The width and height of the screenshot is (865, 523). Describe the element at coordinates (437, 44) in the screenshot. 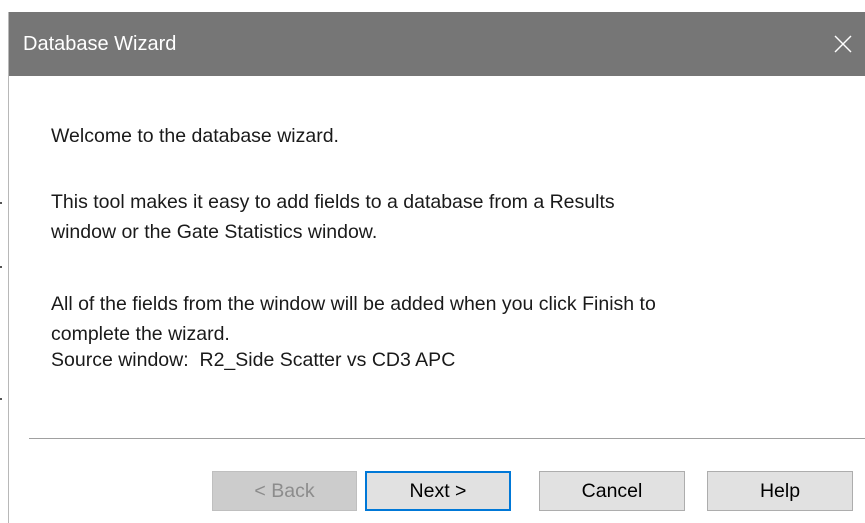

I see `title-bar: Database Wizard` at that location.